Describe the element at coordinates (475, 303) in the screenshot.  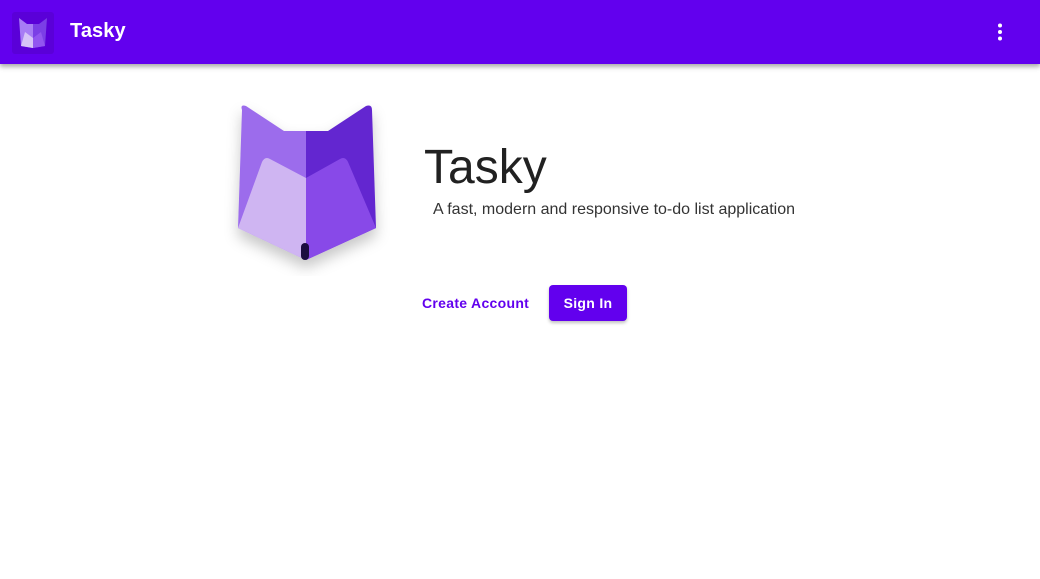
I see `create-account-button: Create Account` at that location.